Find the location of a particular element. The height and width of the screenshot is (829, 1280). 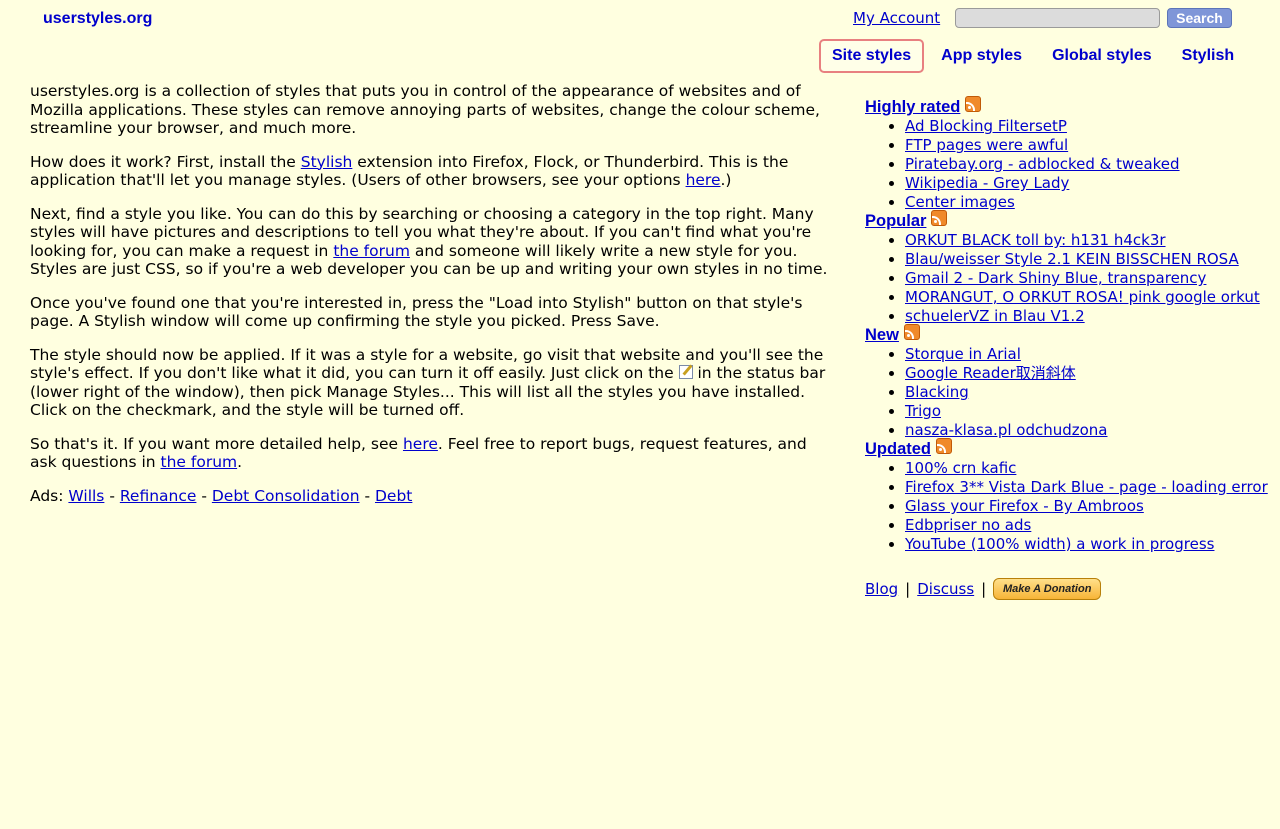

section-title-link: New is located at coordinates (882, 335).